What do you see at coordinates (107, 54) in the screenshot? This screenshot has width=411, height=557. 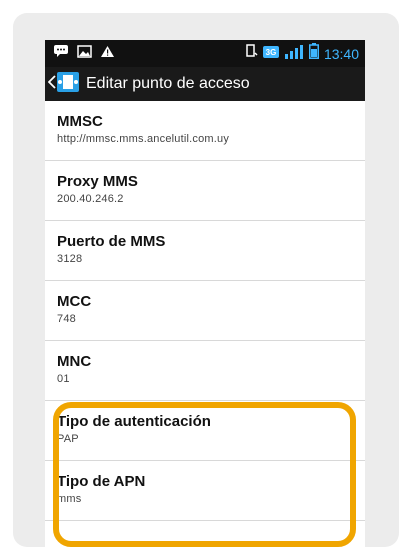 I see `warning-icon` at bounding box center [107, 54].